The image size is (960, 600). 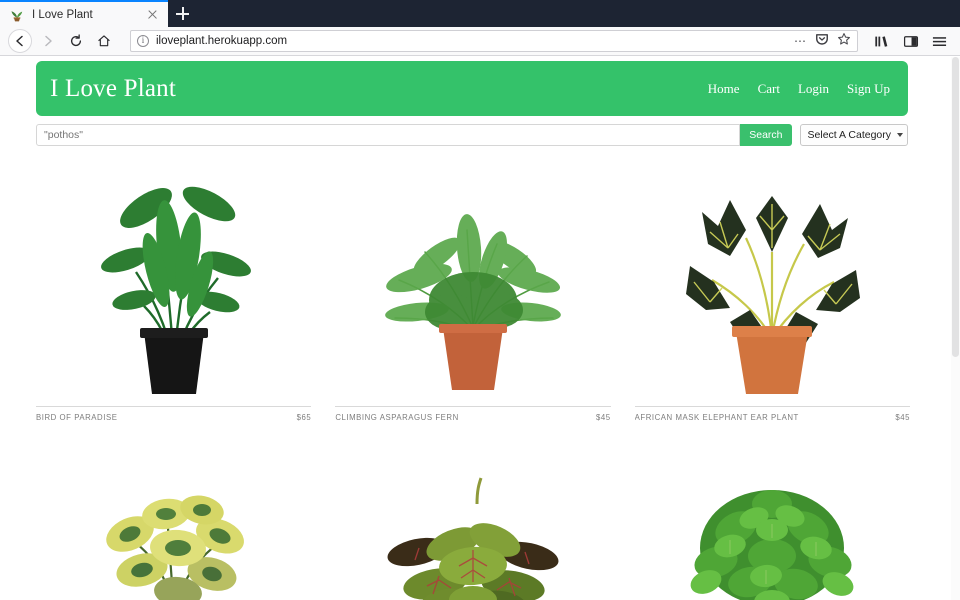 I want to click on navigation-toolbar: iloveplant.herokuapp.com ⋯, so click(x=480, y=41).